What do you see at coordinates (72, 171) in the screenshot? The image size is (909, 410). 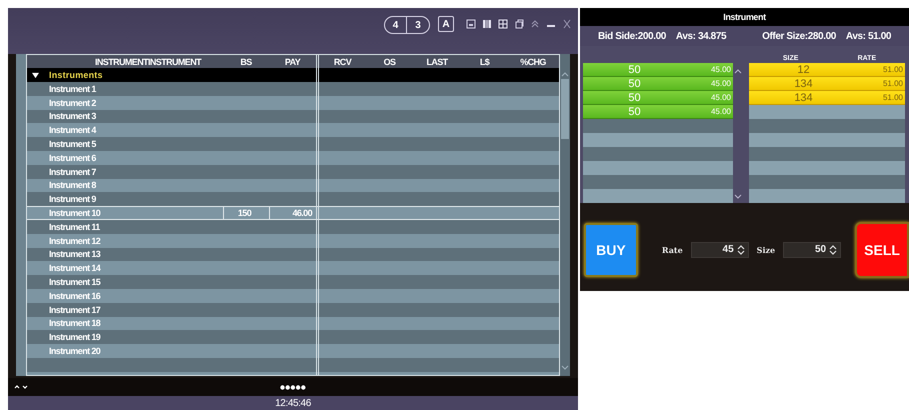 I see `instrument-name: Instrument 7` at bounding box center [72, 171].